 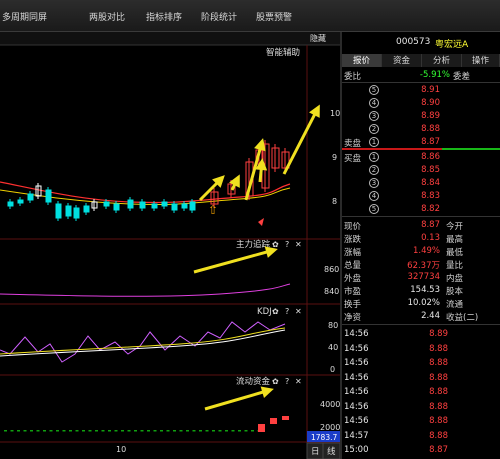 What do you see at coordinates (430, 316) in the screenshot?
I see `stat-value: 2.44` at bounding box center [430, 316].